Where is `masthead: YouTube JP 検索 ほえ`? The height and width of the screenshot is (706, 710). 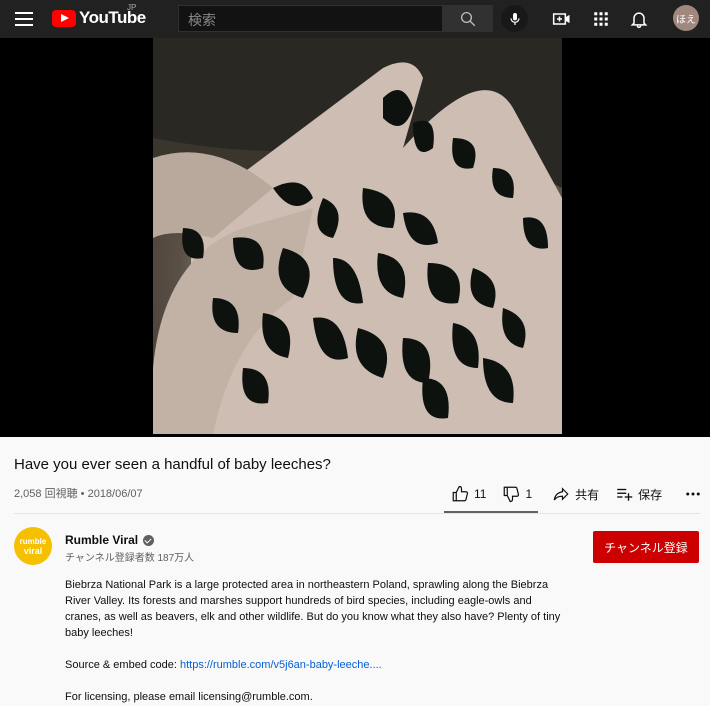
masthead: YouTube JP 検索 ほえ is located at coordinates (355, 19).